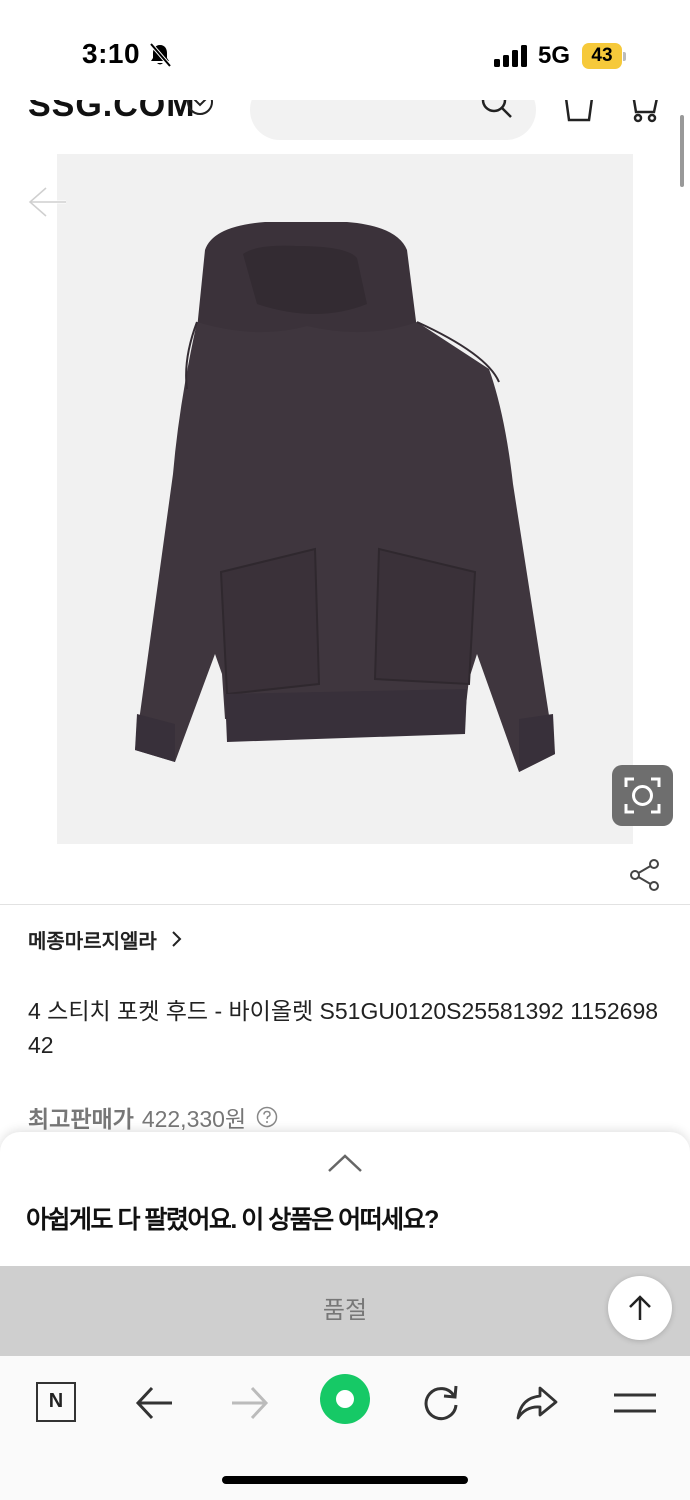 The image size is (690, 1500). What do you see at coordinates (345, 1244) in the screenshot?
I see `soldout-bottom-sheet: 아쉽게도 다 팔렸어요. 이 상품은 어떠세요? 품절` at bounding box center [345, 1244].